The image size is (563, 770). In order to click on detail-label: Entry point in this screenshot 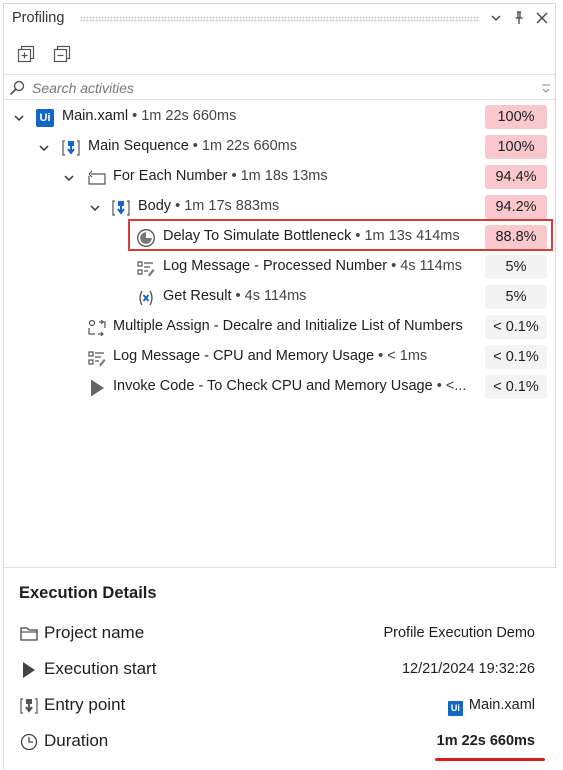, I will do `click(85, 704)`.